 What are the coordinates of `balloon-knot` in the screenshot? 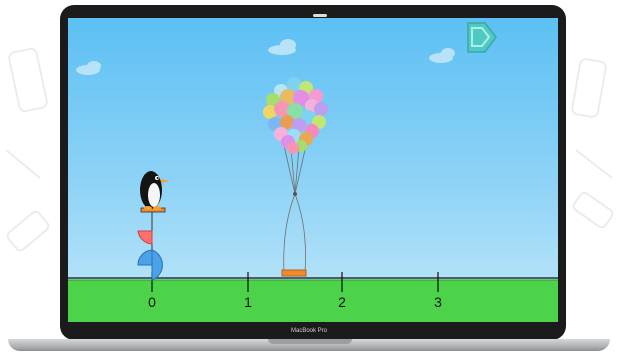 It's located at (295, 194).